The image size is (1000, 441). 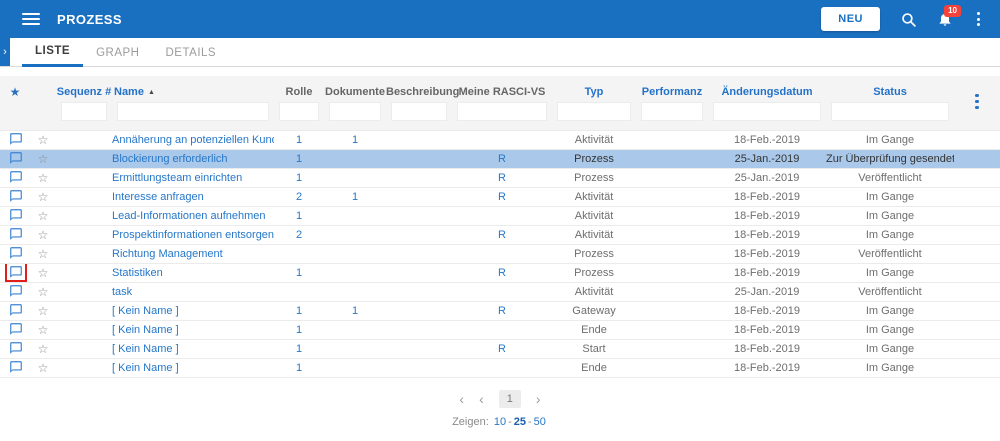 What do you see at coordinates (890, 111) in the screenshot?
I see `filter-status-input` at bounding box center [890, 111].